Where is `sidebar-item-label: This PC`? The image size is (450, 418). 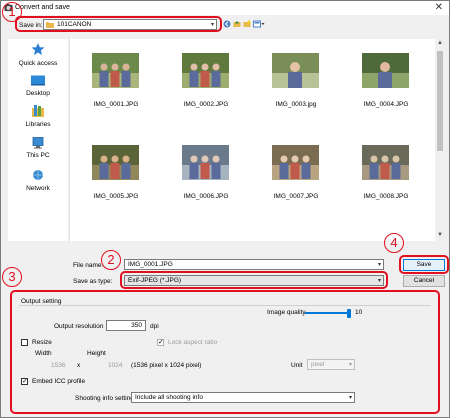
sidebar-item-label: This PC is located at coordinates (38, 155).